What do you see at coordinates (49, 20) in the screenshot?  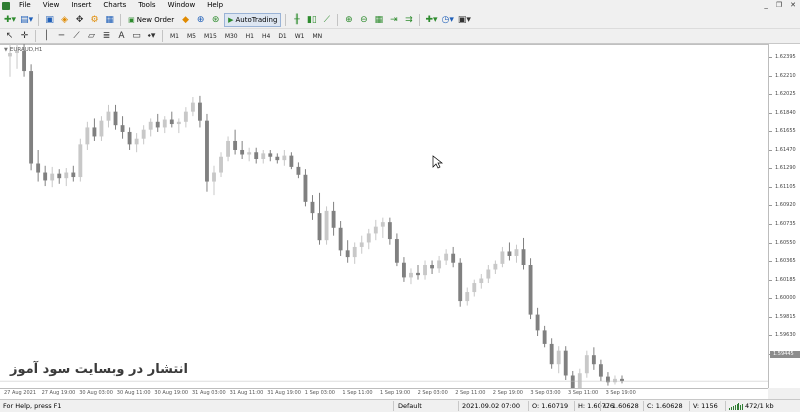 I see `market-watch-icon: ▣` at bounding box center [49, 20].